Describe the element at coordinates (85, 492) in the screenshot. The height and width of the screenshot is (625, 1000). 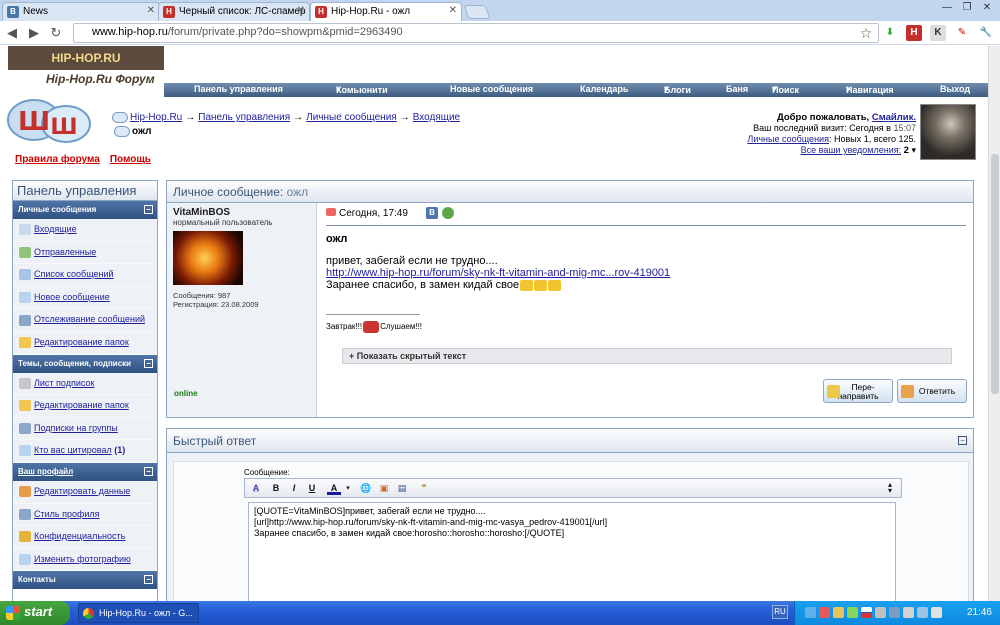
I see `sidebar-item-edit-profile: Редактировать данные` at that location.